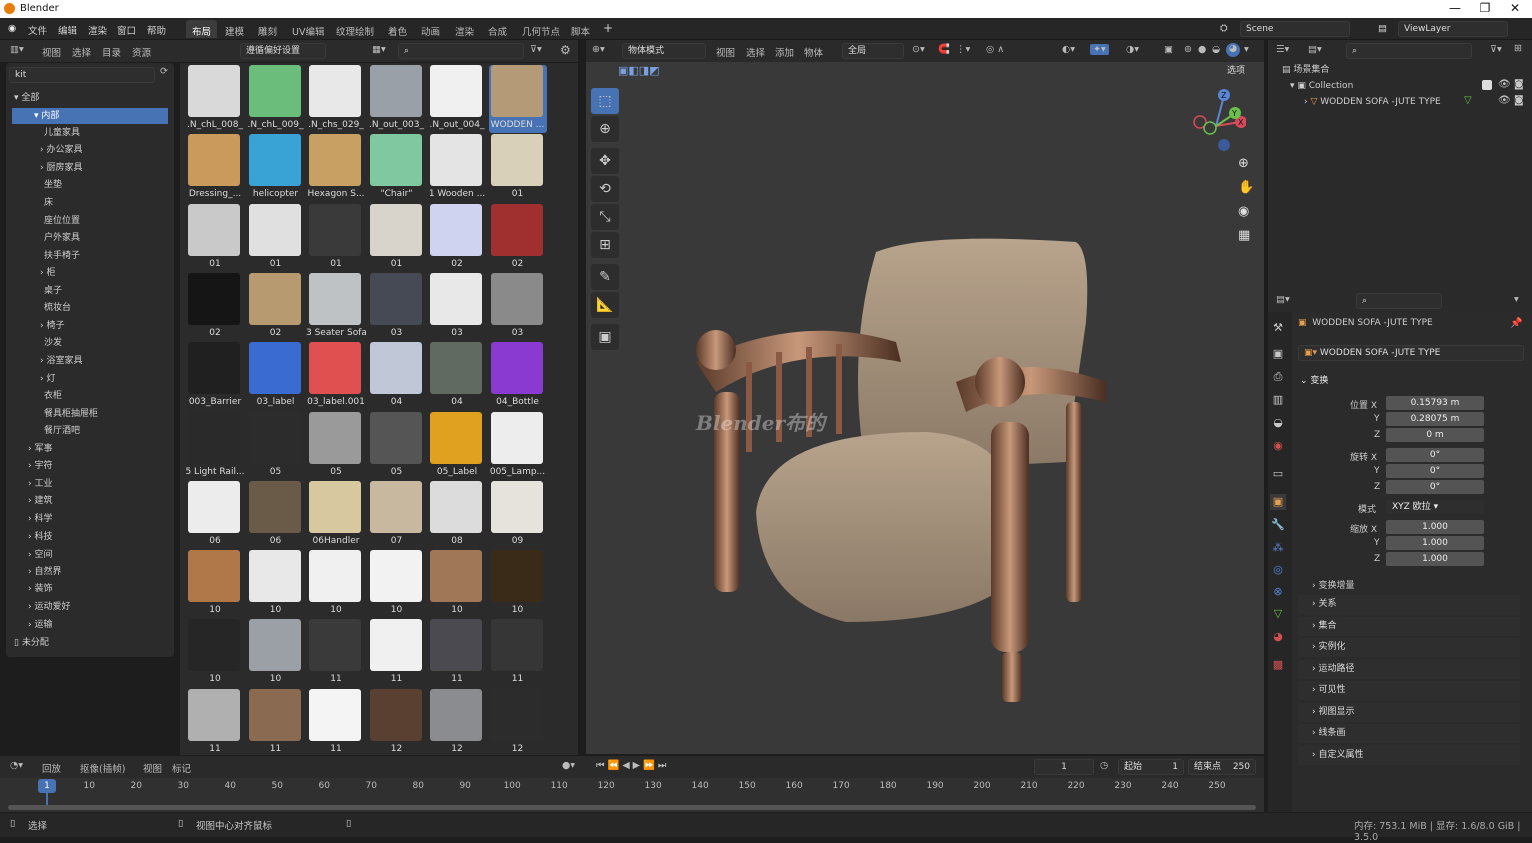 Image resolution: width=1532 pixels, height=843 pixels. Describe the element at coordinates (61, 361) in the screenshot. I see `catalog-item: › 浴室家具` at that location.